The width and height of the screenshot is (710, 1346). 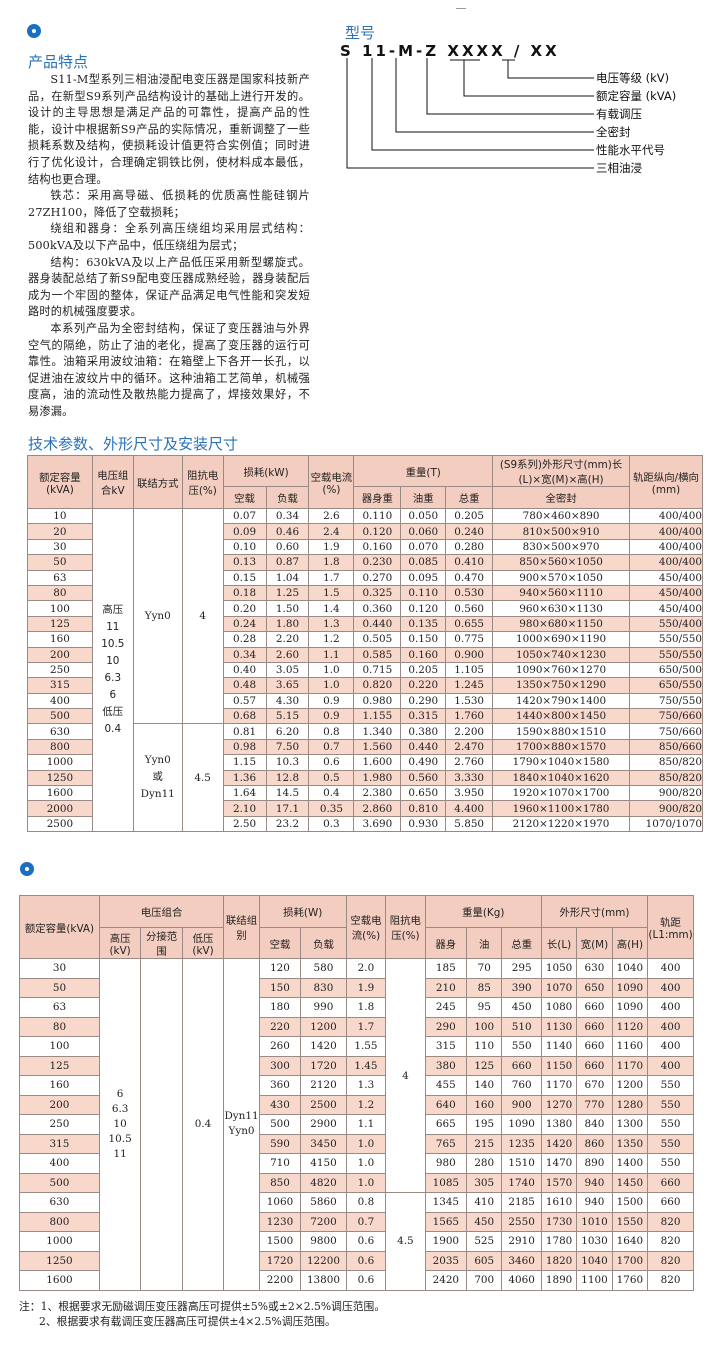 I want to click on cell-d-h: 1090, so click(x=630, y=987).